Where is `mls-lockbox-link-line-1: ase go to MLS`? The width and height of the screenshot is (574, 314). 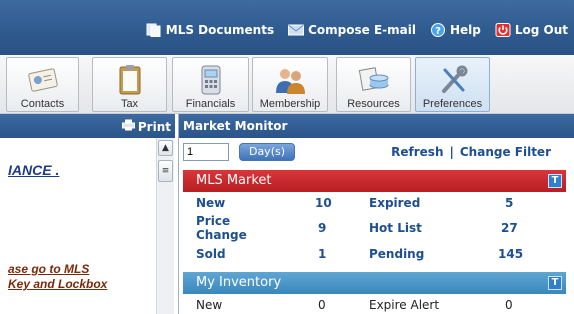 mls-lockbox-link-line-1: ase go to MLS is located at coordinates (49, 269).